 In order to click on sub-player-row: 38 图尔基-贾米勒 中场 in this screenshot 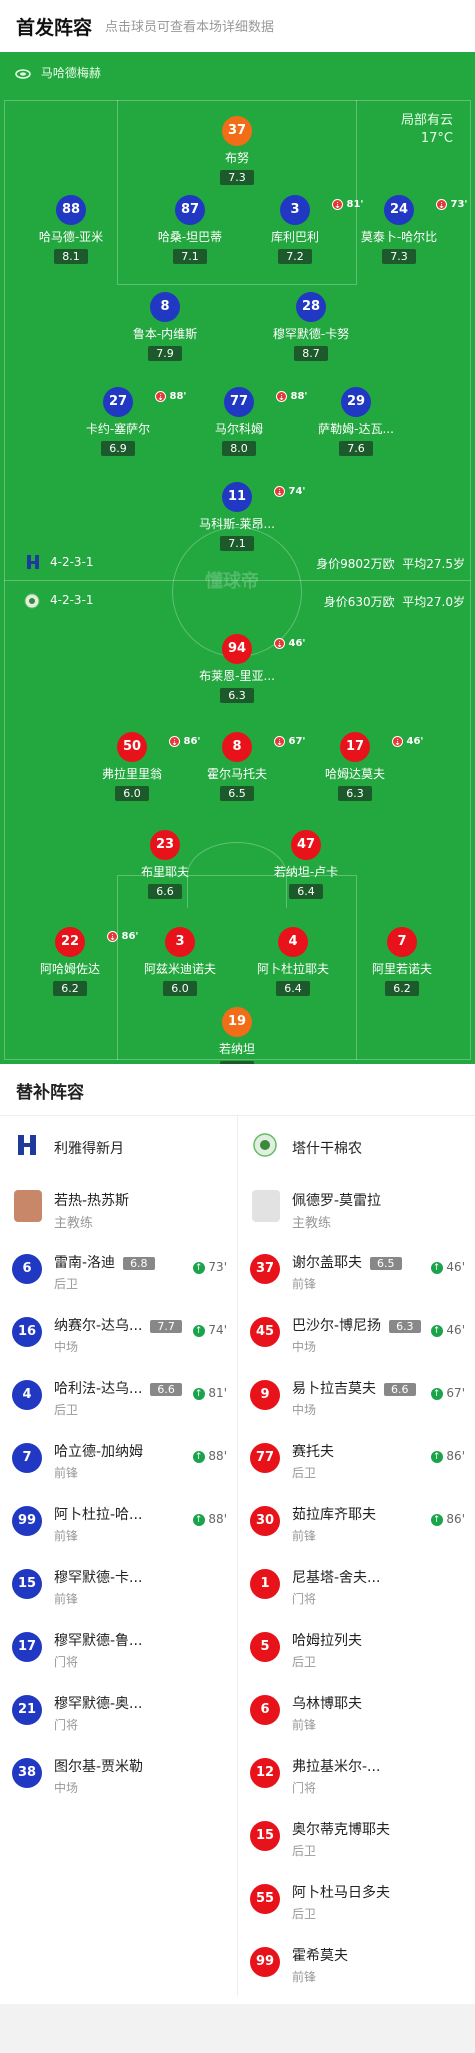, I will do `click(118, 1775)`.